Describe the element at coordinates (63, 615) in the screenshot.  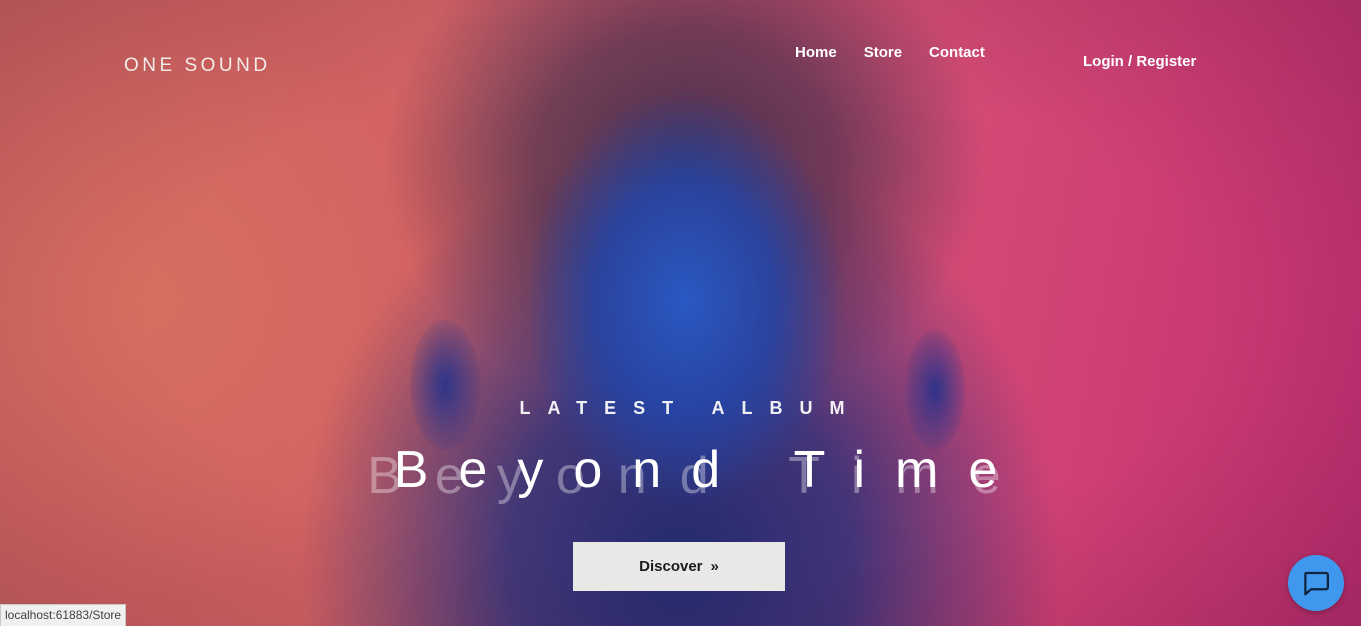
I see `browser-status-url: localhost:61883/Store` at that location.